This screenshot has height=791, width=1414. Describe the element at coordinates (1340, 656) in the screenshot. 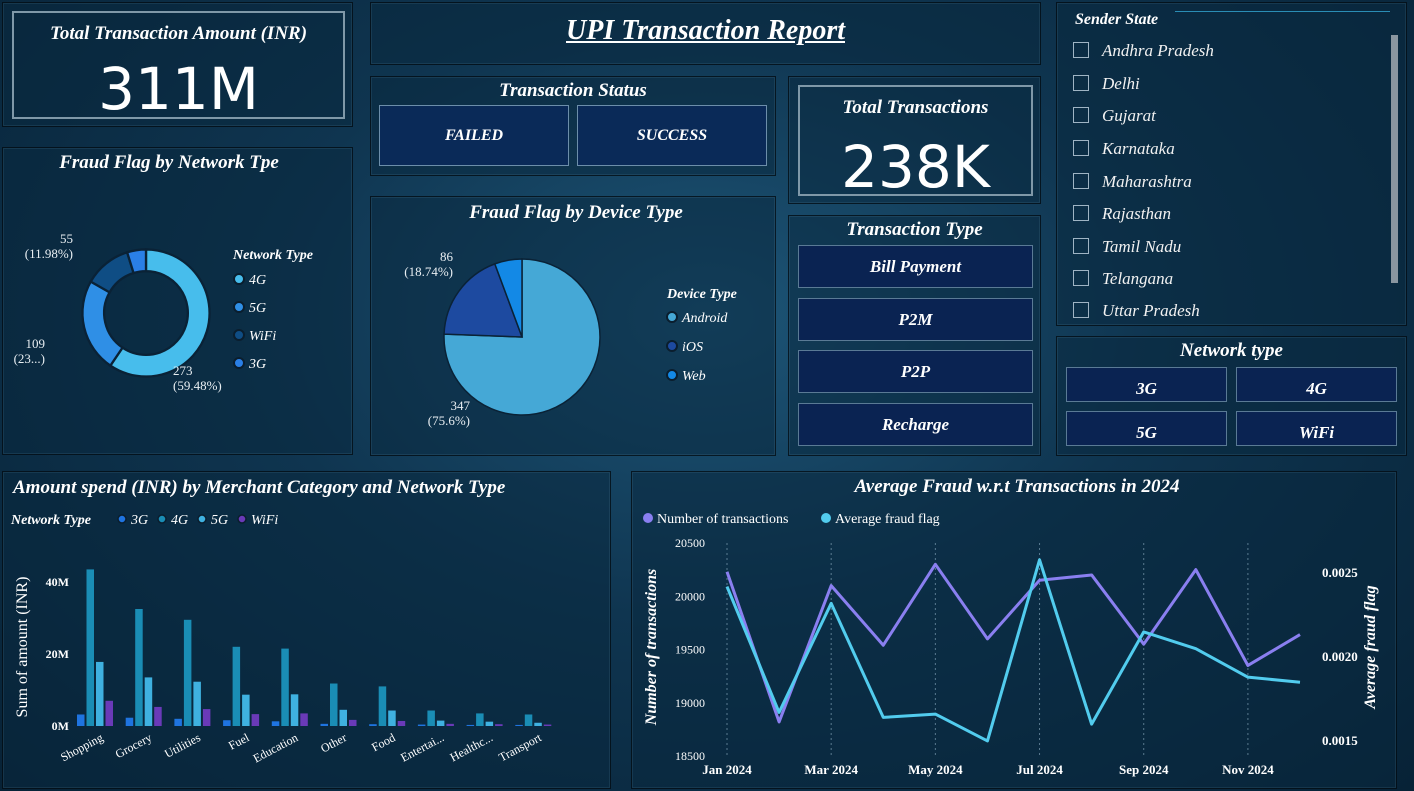

I see `y2-tick-label: 0.0020` at that location.